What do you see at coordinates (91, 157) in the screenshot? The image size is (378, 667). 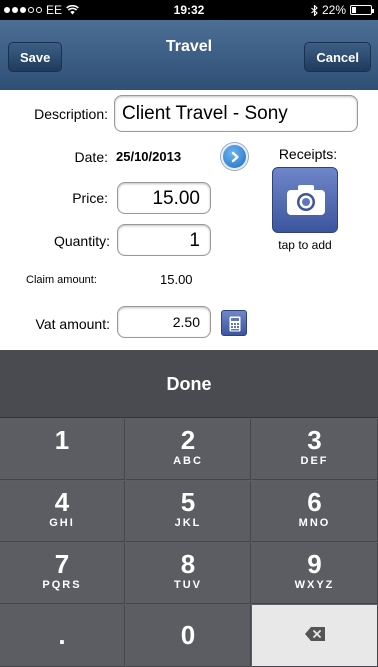 I see `date-label: Date:` at bounding box center [91, 157].